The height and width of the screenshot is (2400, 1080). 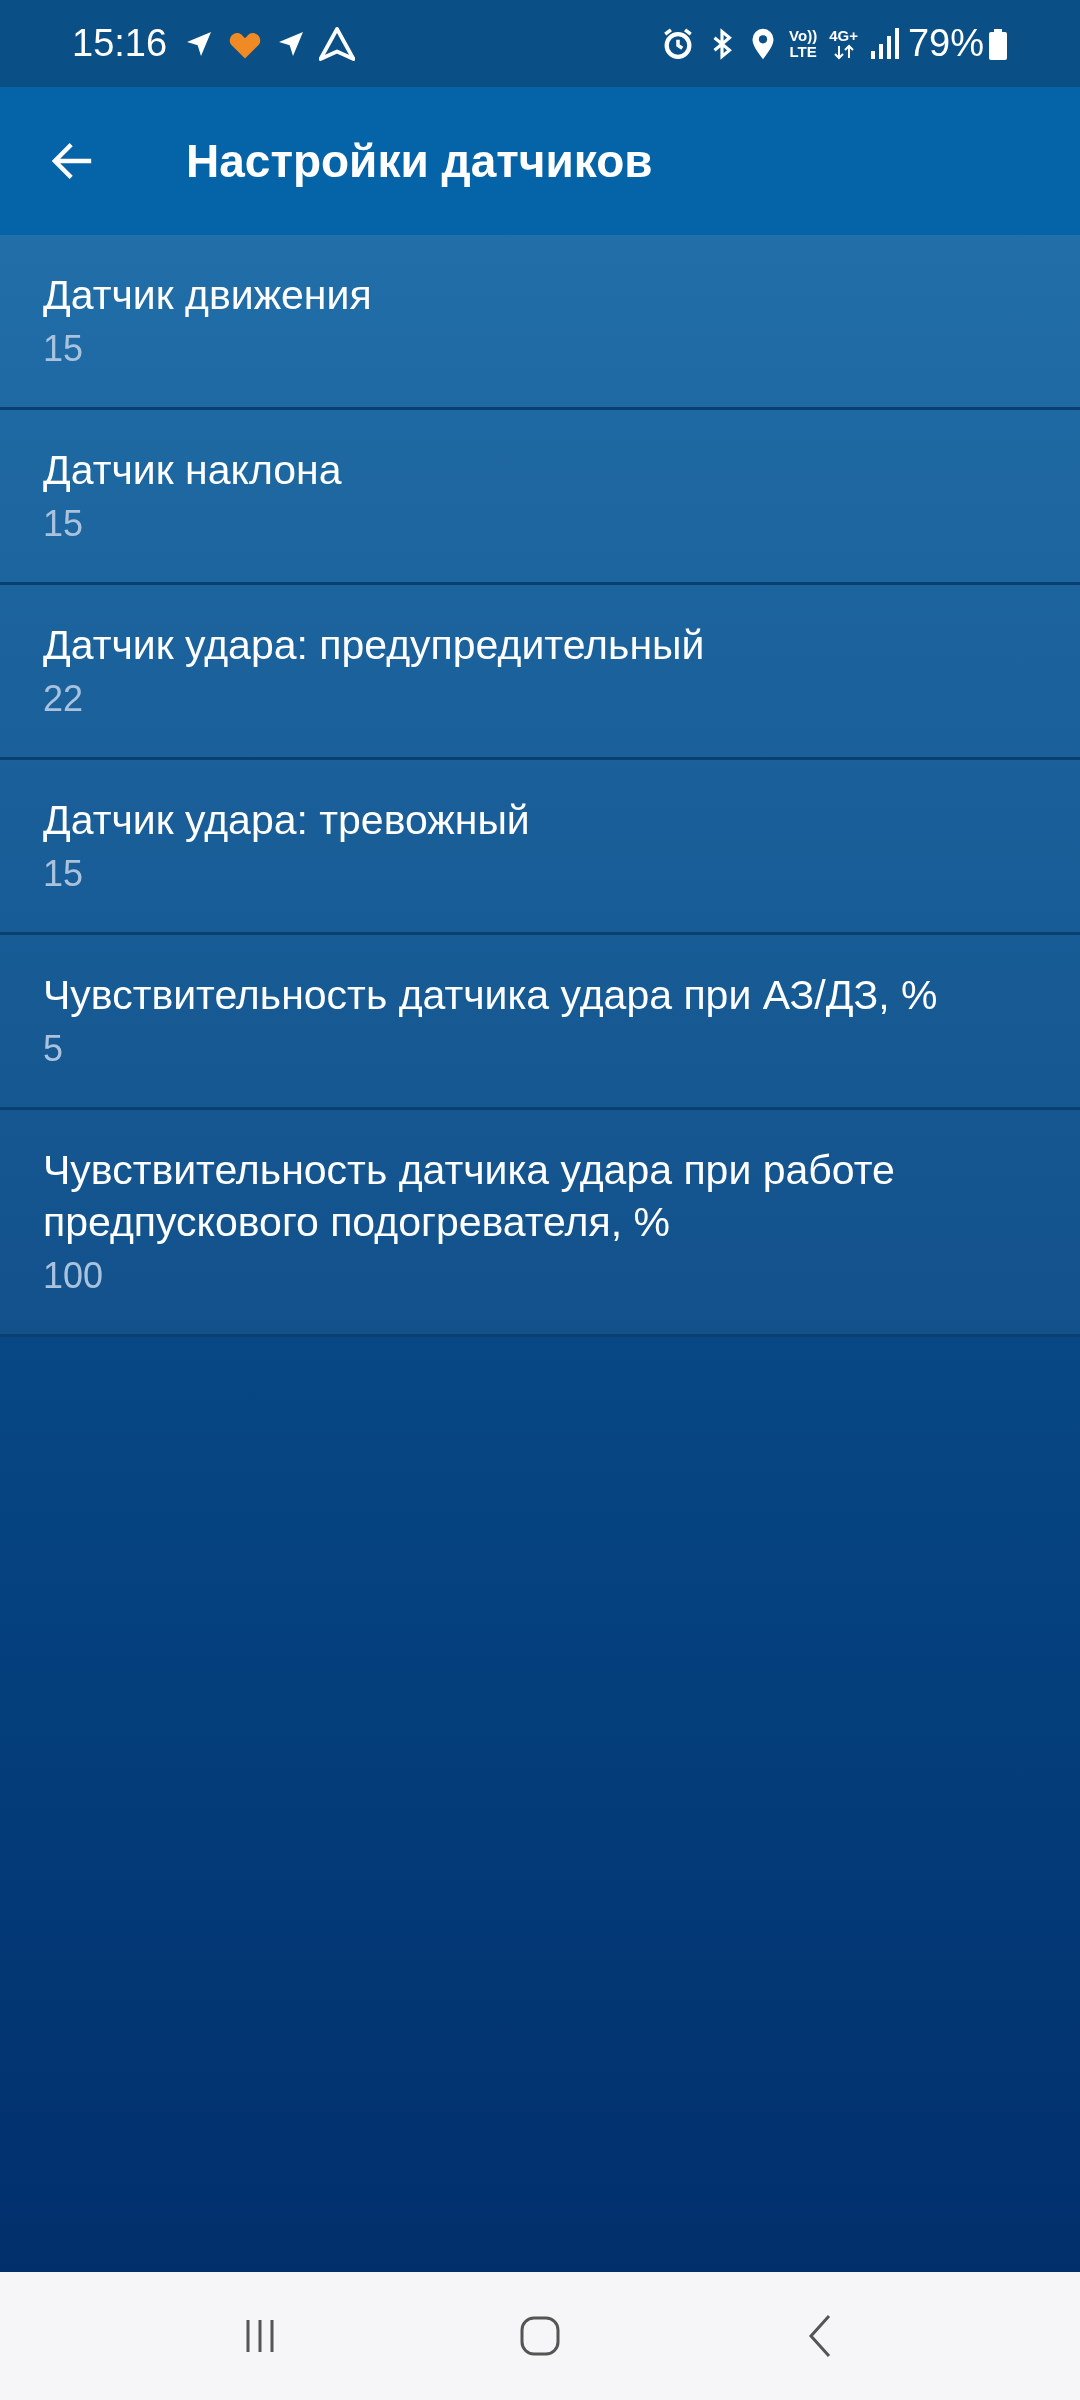 What do you see at coordinates (74, 1276) in the screenshot?
I see `setting-value: 100` at bounding box center [74, 1276].